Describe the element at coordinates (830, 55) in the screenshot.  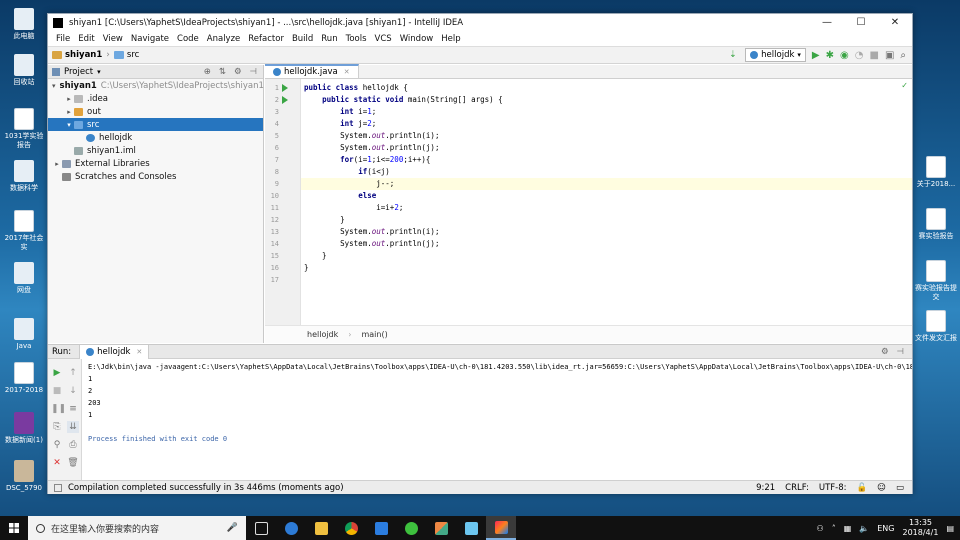
I see `debug-icon: ✱` at that location.